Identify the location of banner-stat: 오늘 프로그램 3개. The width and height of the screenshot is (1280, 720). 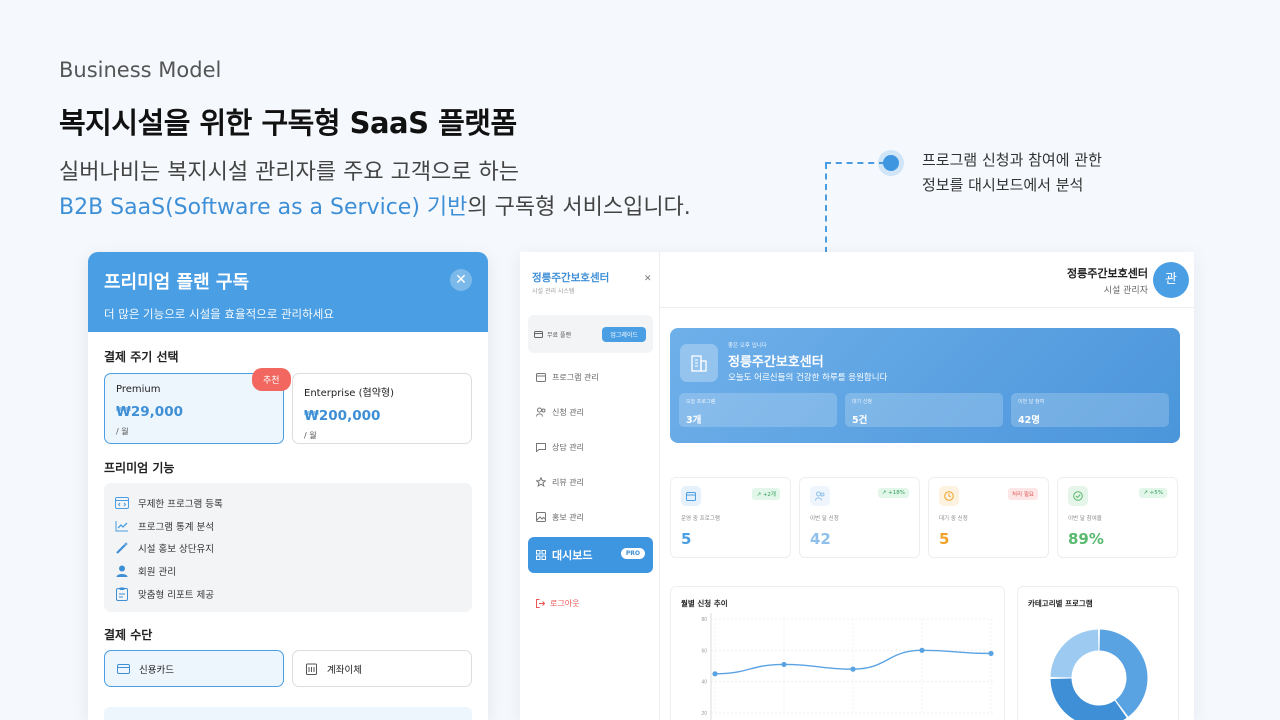
(758, 410).